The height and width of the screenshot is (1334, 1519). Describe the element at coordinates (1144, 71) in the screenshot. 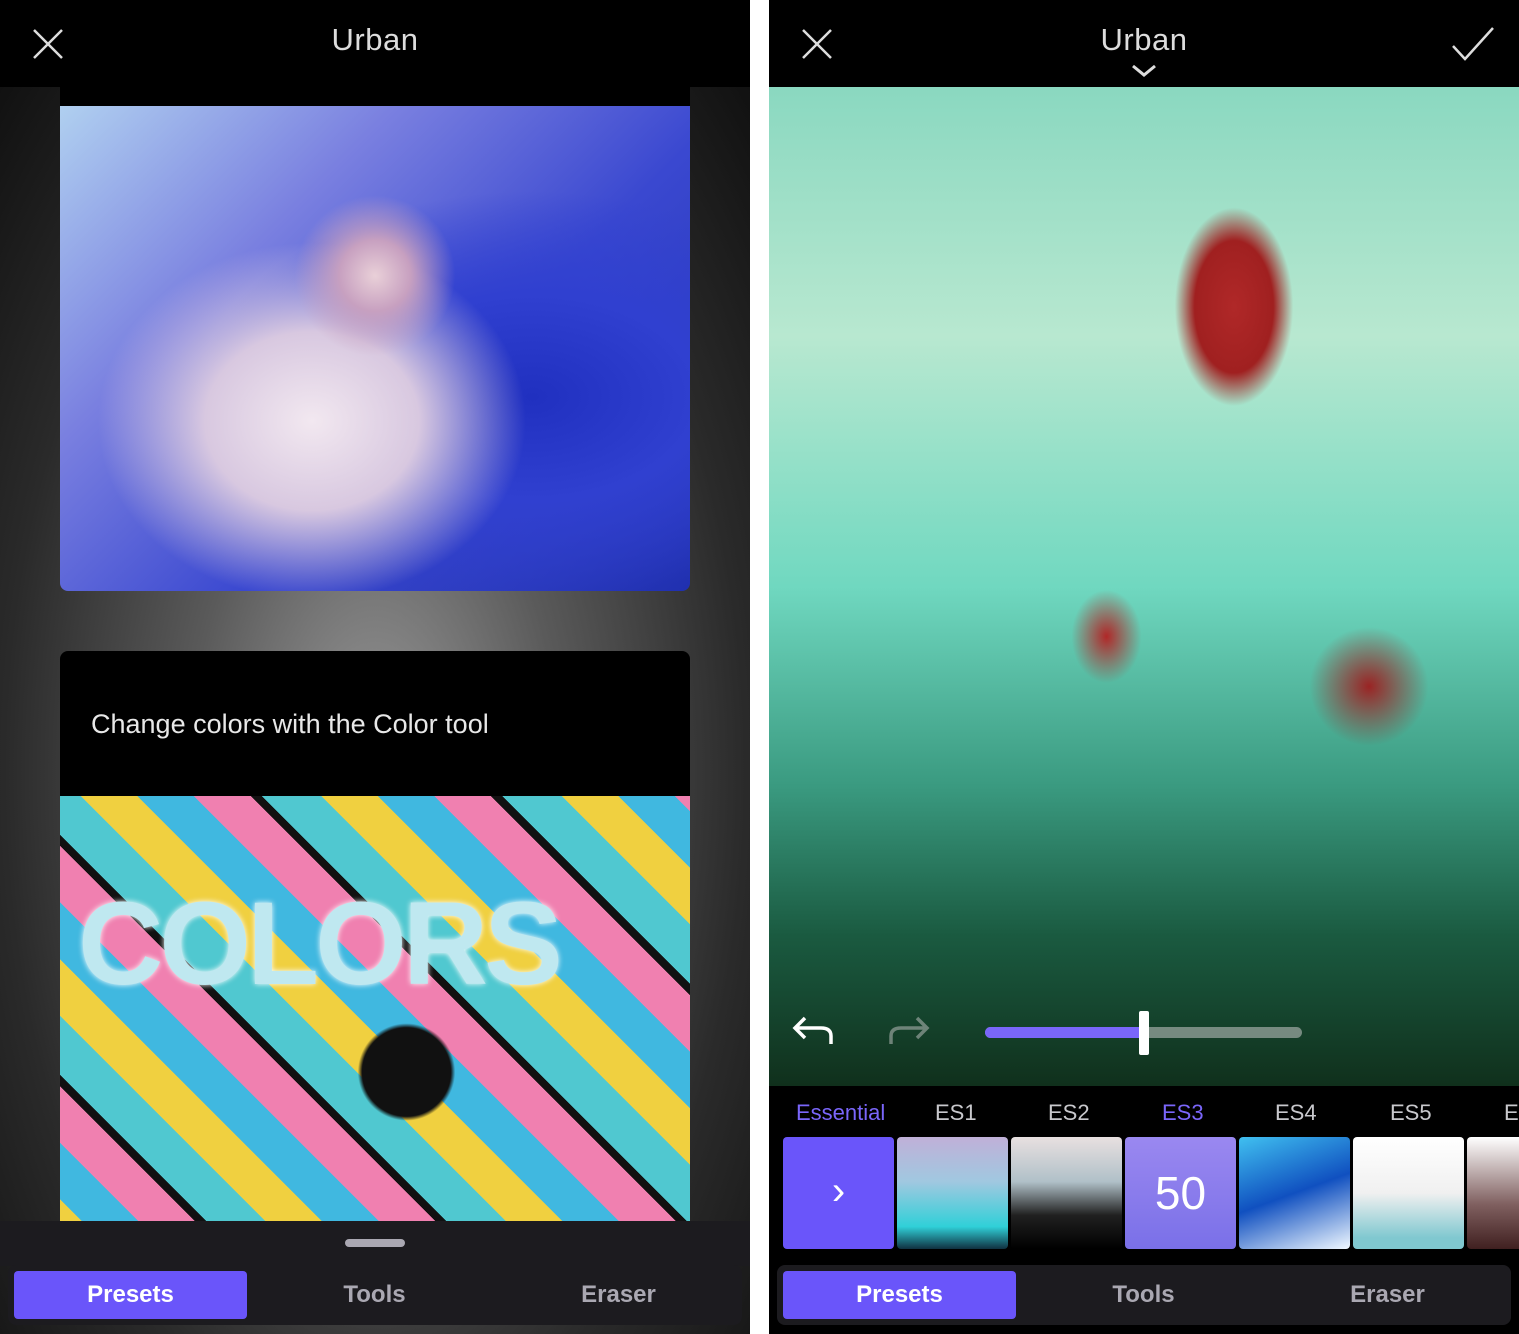

I see `chevron-down-icon` at that location.